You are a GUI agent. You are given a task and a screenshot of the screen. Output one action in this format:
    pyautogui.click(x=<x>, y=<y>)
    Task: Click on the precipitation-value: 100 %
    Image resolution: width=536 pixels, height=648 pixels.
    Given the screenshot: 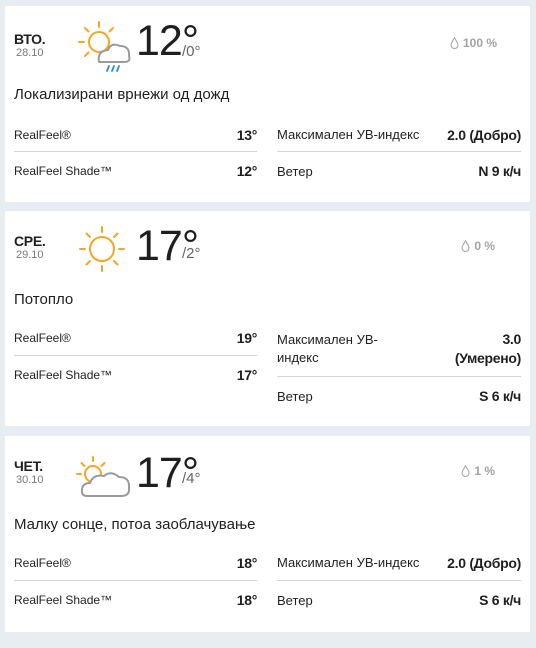 What is the action you would take?
    pyautogui.click(x=479, y=43)
    